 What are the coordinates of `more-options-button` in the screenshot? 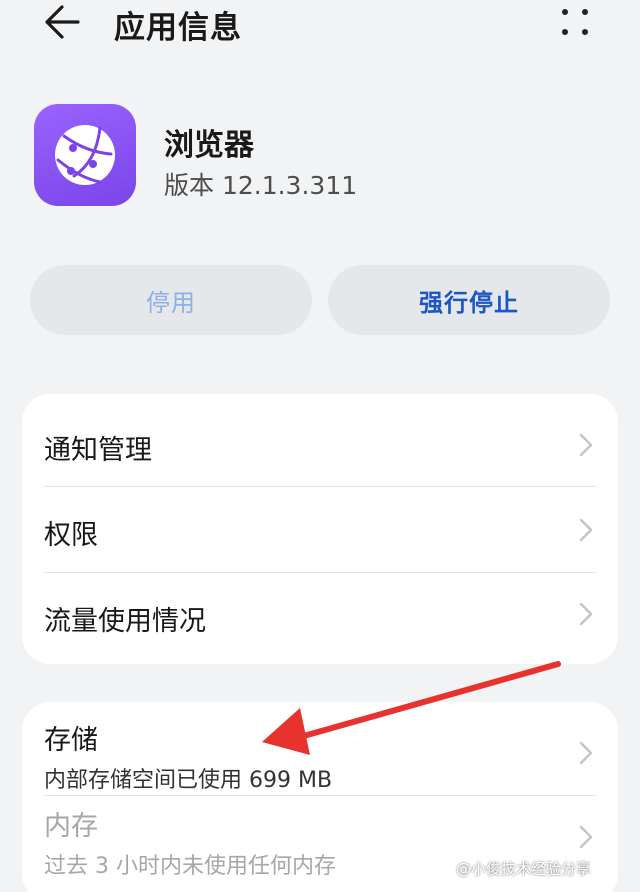 It's located at (576, 22).